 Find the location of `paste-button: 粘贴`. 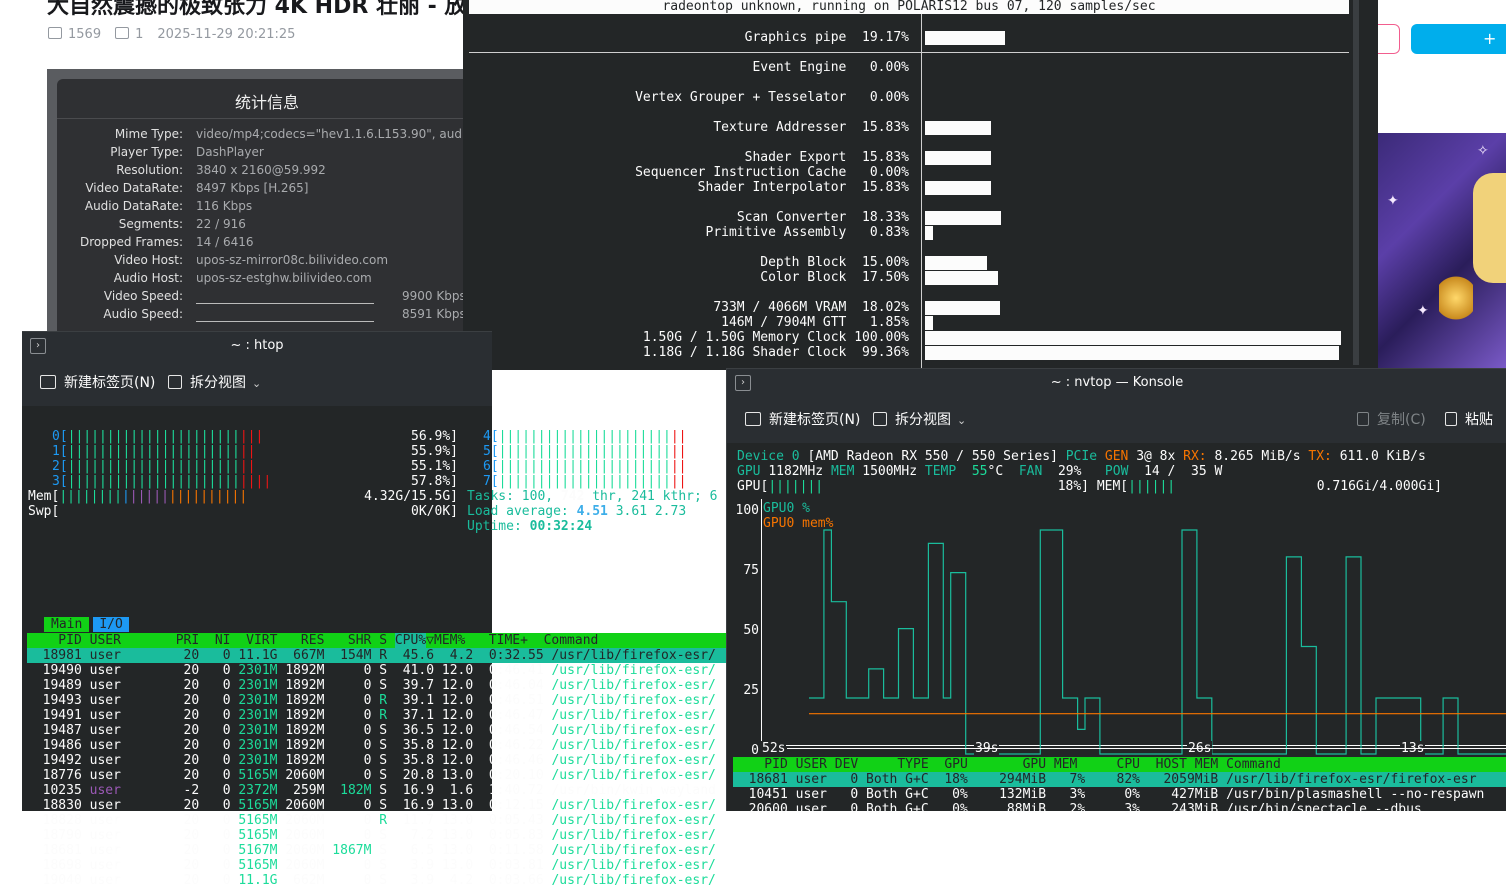

paste-button: 粘贴 is located at coordinates (1469, 420).